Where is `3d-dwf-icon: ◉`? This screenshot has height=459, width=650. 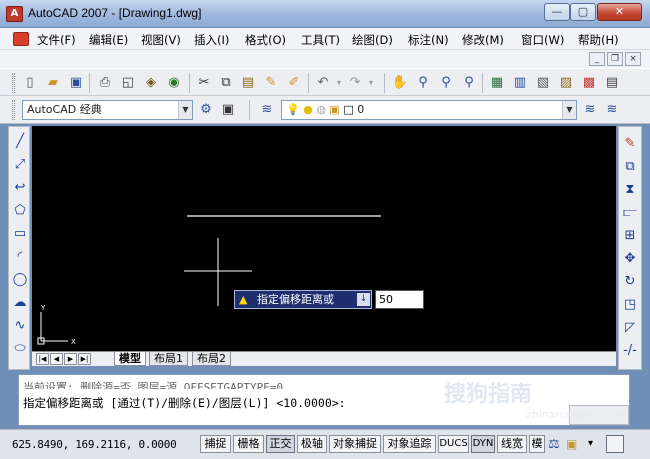 3d-dwf-icon: ◉ is located at coordinates (174, 83).